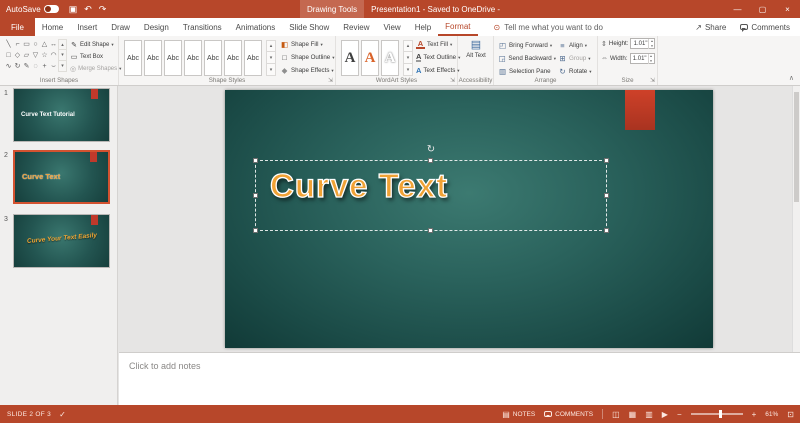 The width and height of the screenshot is (800, 423). Describe the element at coordinates (771, 414) in the screenshot. I see `zoom-percent: 61%` at that location.